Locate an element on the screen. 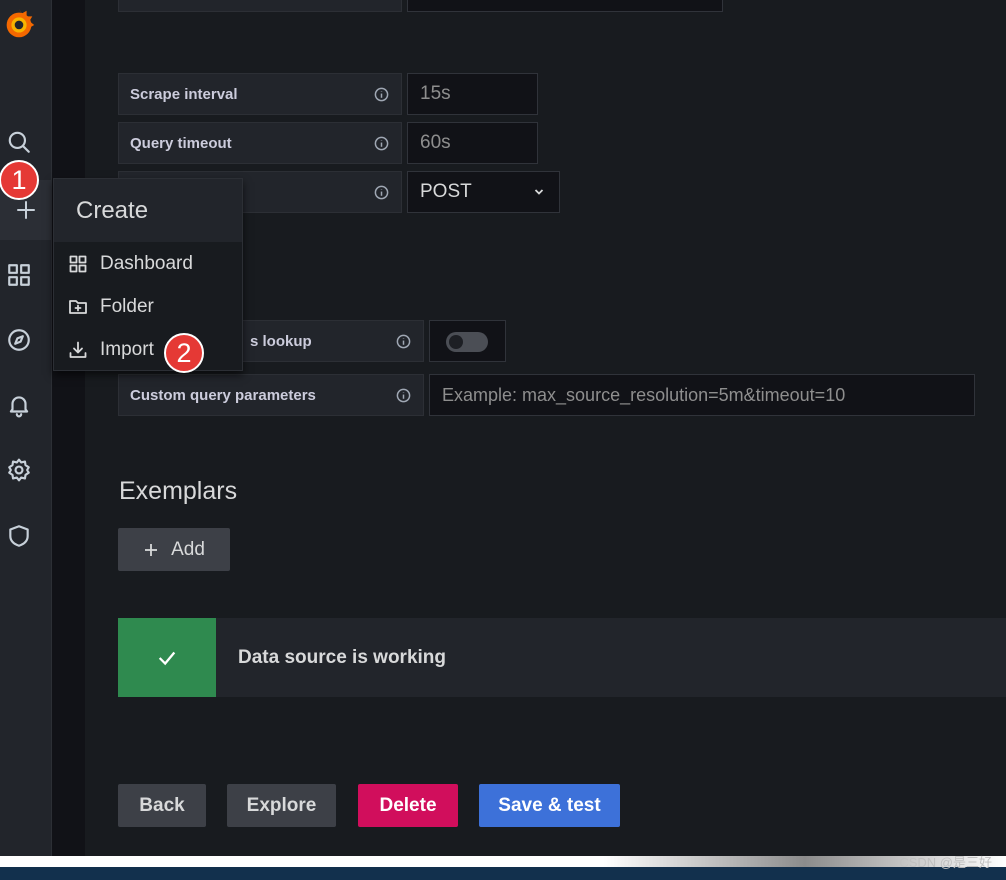  panel-gutter is located at coordinates (68, 428).